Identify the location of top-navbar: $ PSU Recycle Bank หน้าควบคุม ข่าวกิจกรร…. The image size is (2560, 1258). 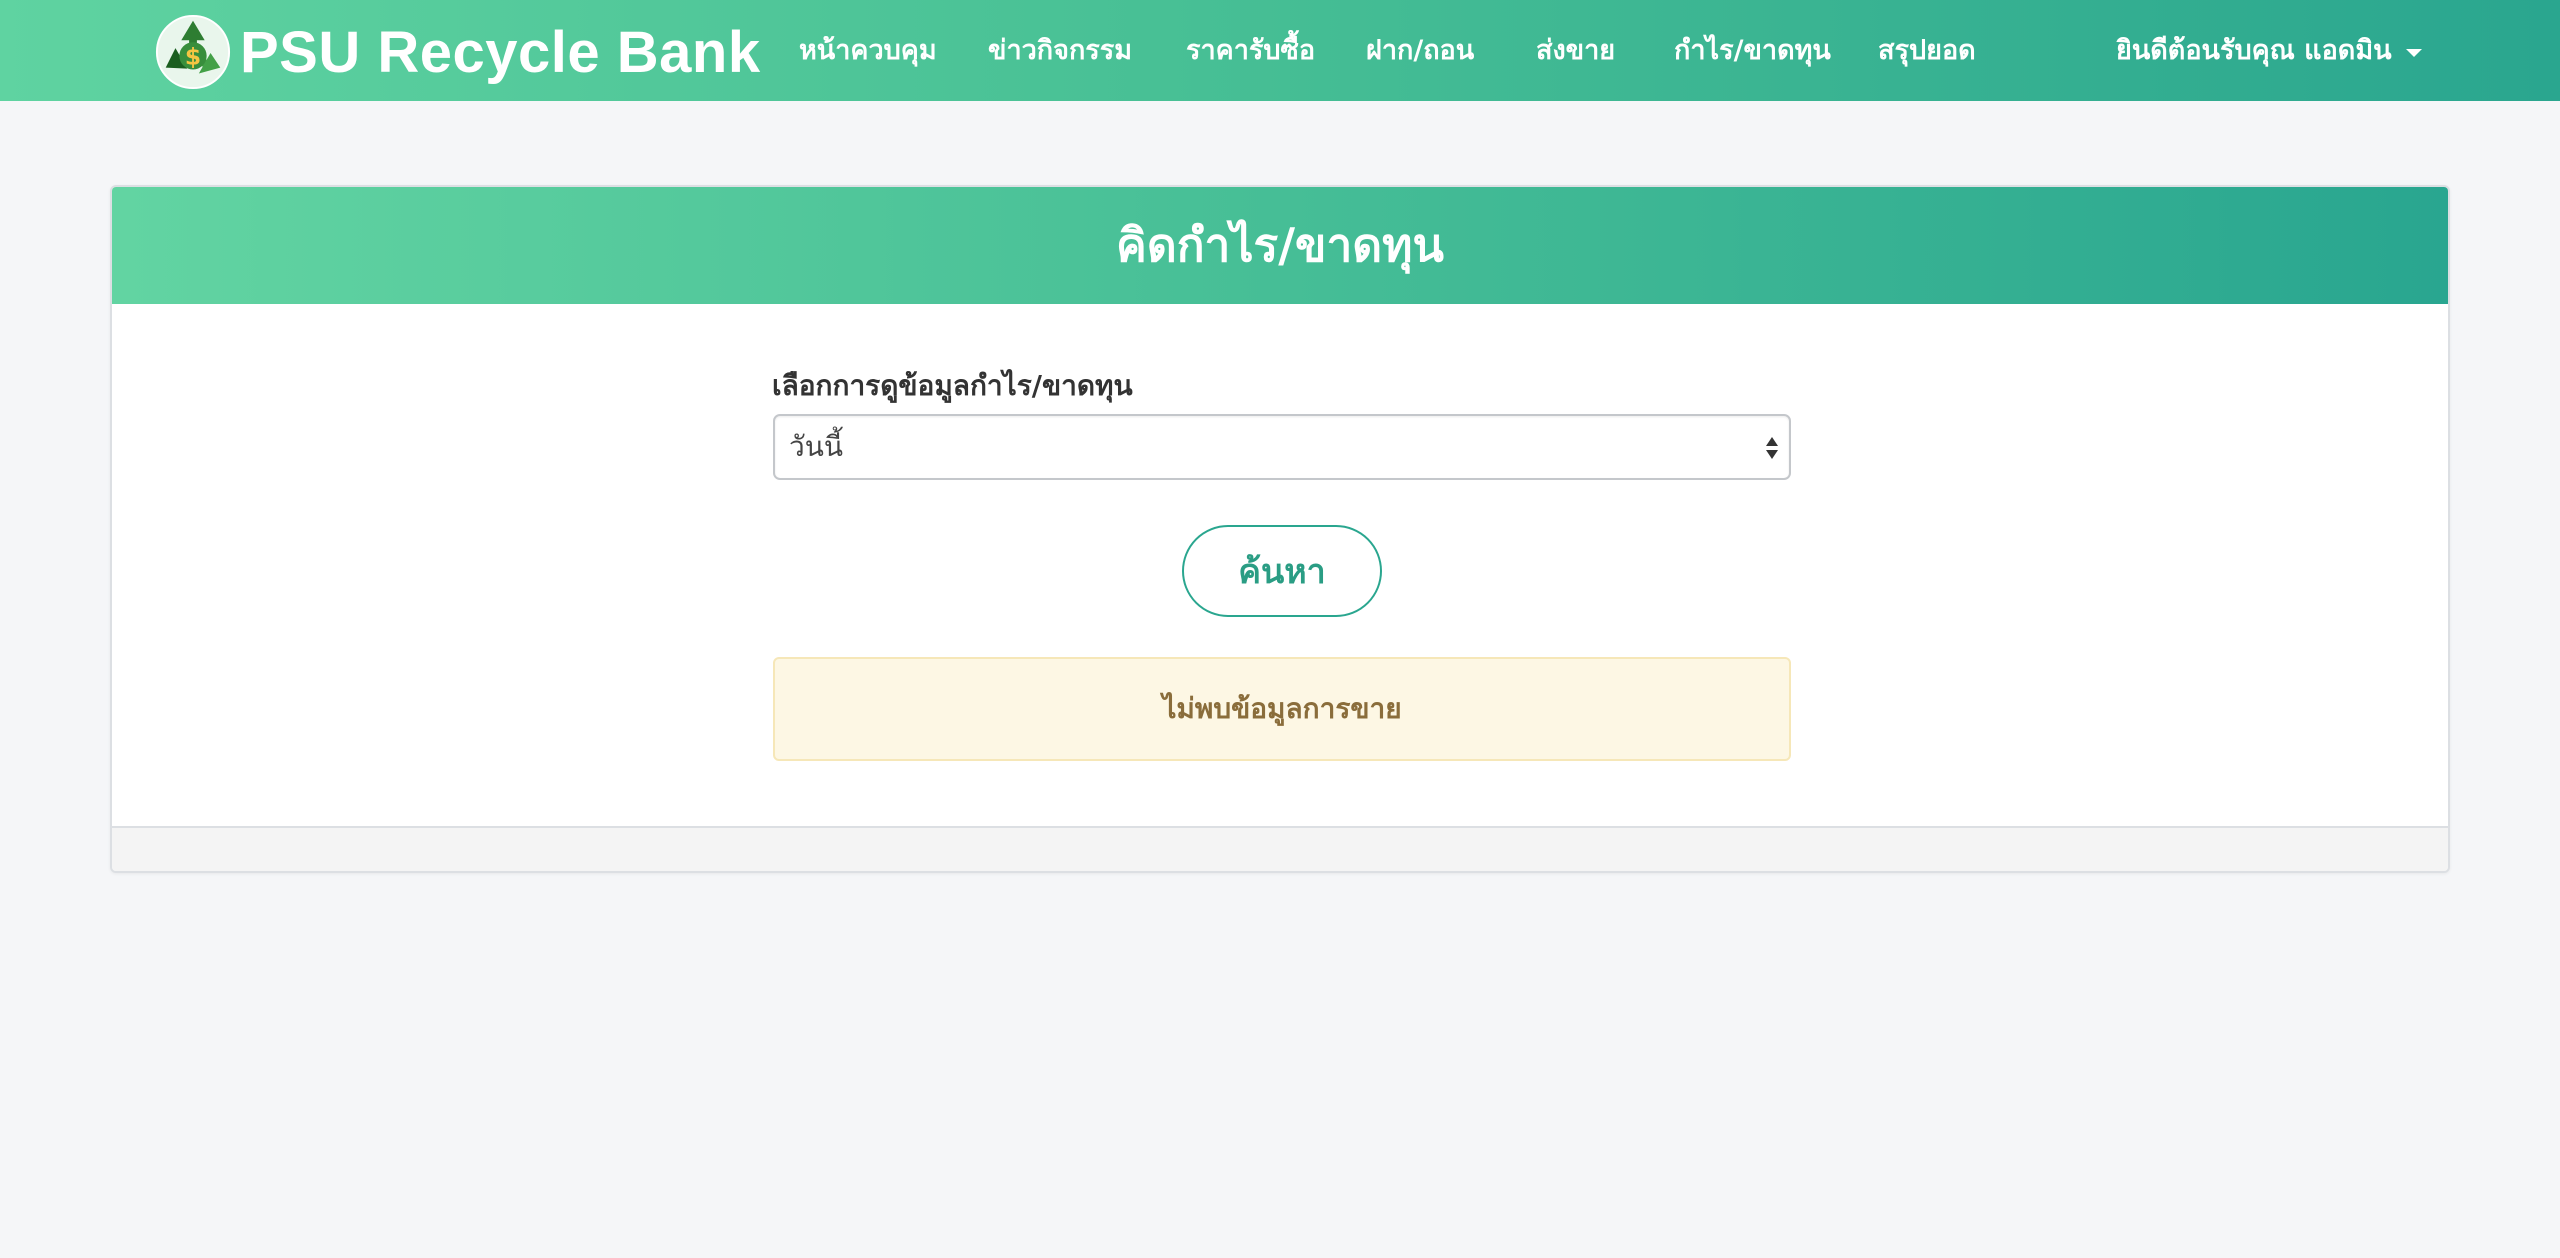
(1280, 50).